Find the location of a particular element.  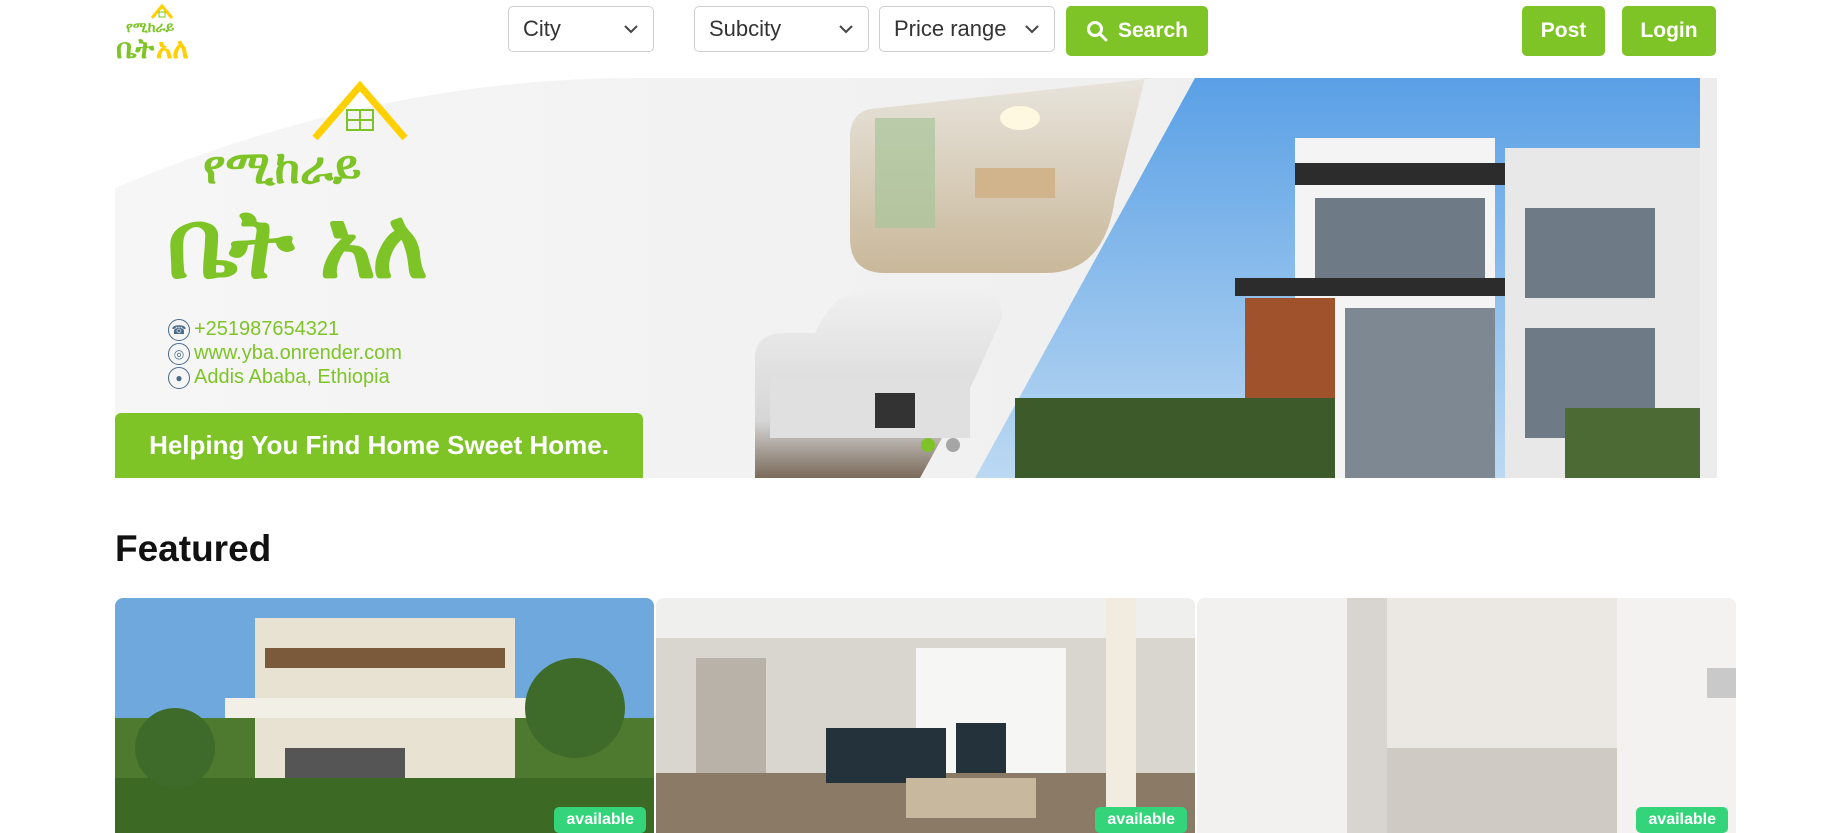

svg-text: ቤት is located at coordinates (135, 47).